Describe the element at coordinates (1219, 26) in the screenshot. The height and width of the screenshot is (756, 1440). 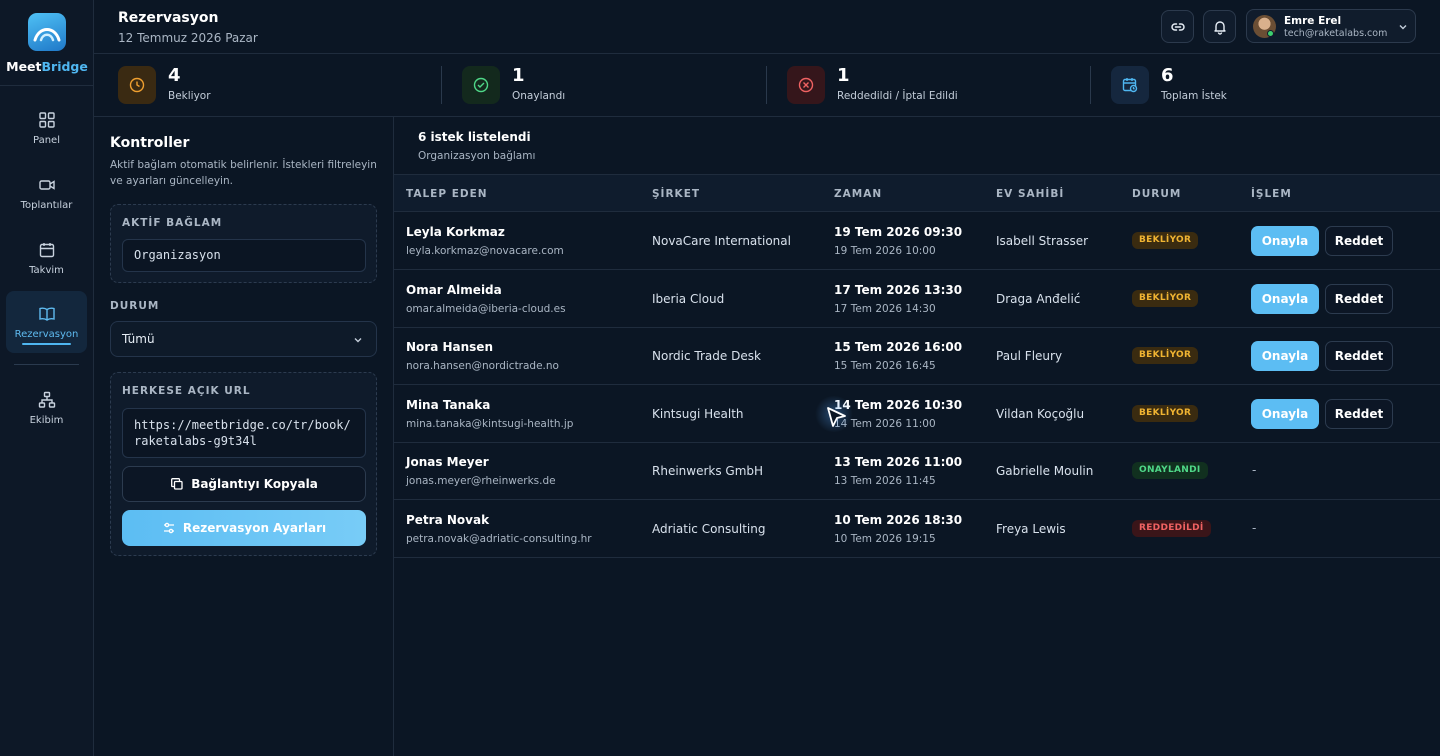
I see `notifications-button` at that location.